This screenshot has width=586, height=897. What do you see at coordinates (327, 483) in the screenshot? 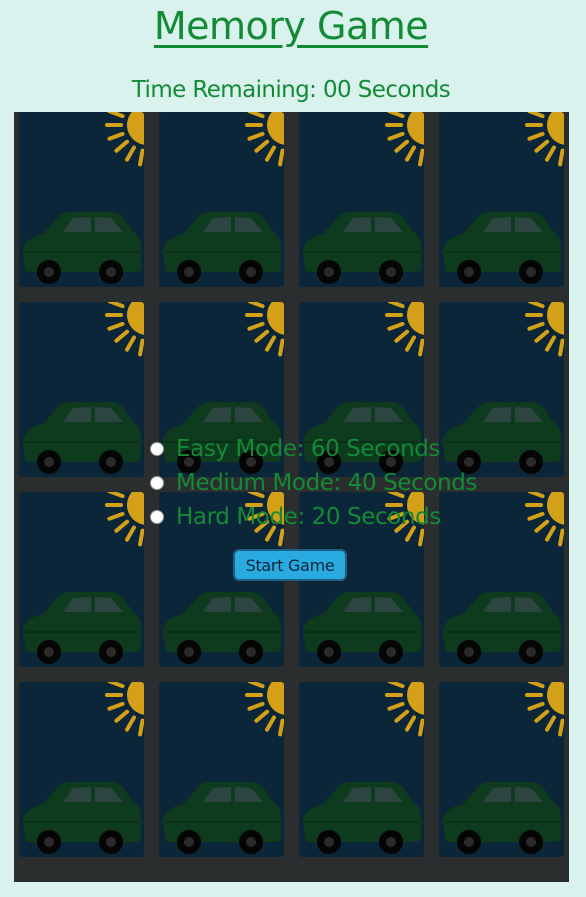
I see `medium-mode-label: Medium Mode: 40 Seconds` at bounding box center [327, 483].